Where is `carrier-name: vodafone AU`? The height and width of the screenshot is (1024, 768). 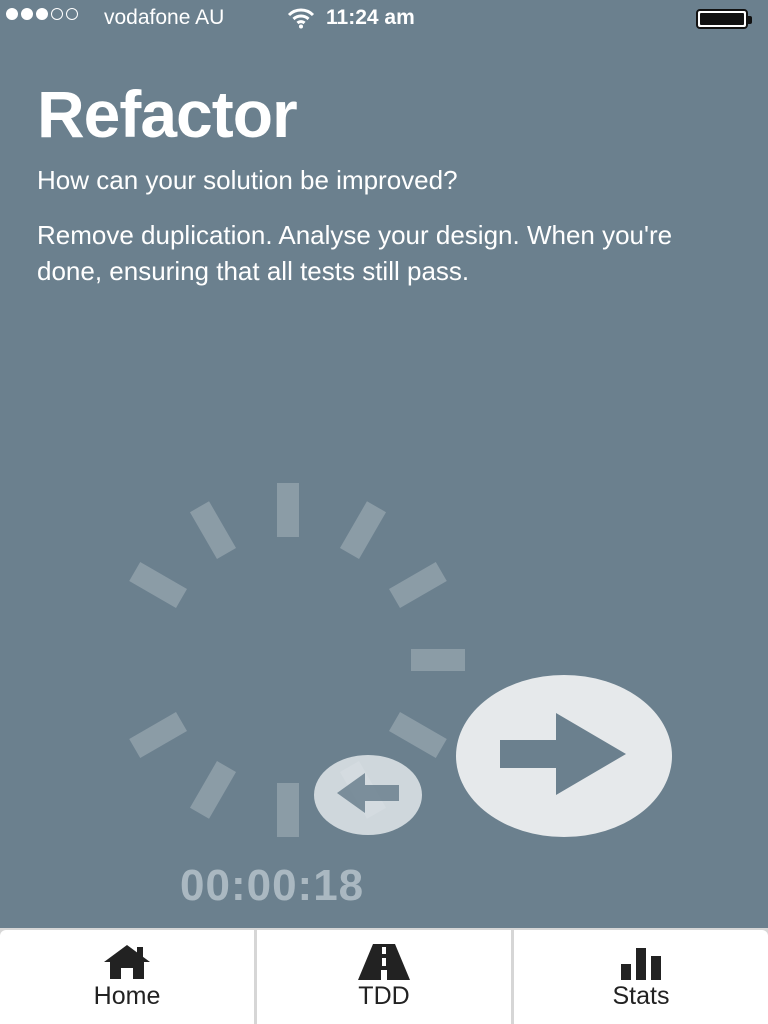
carrier-name: vodafone AU is located at coordinates (164, 17).